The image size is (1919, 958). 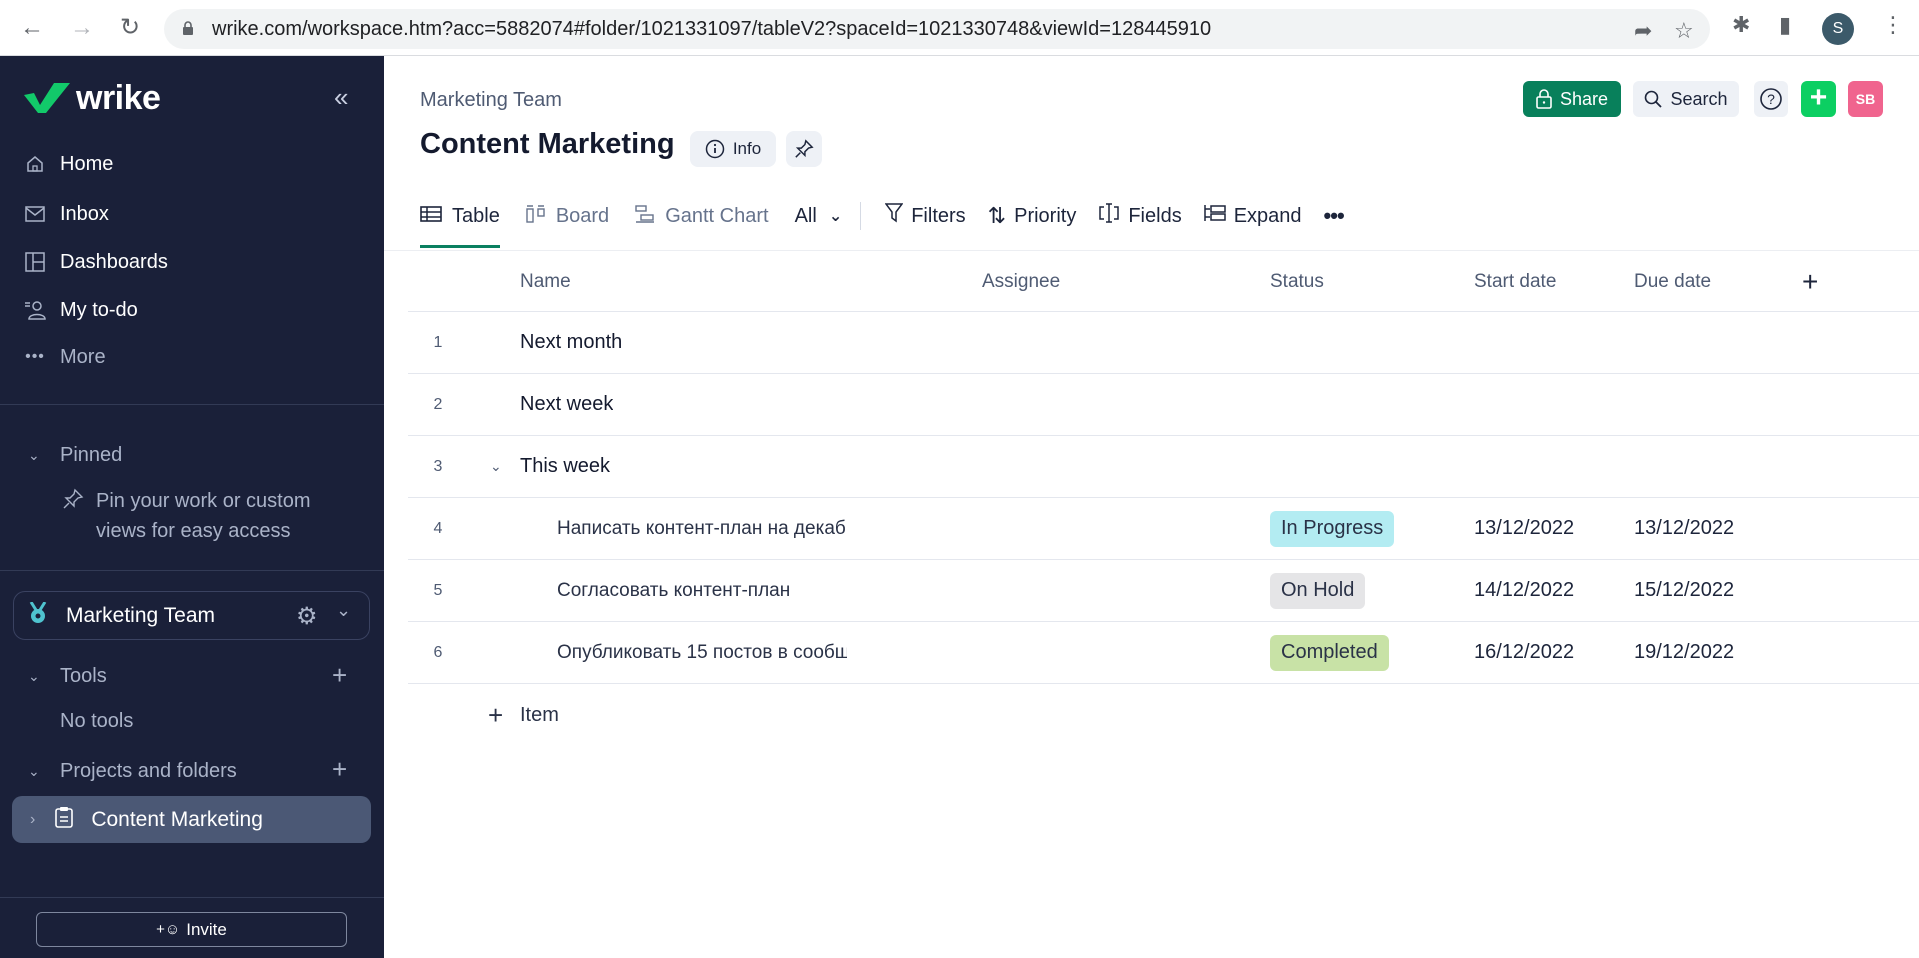 I want to click on more-horizontal-icon: •••, so click(x=1334, y=215).